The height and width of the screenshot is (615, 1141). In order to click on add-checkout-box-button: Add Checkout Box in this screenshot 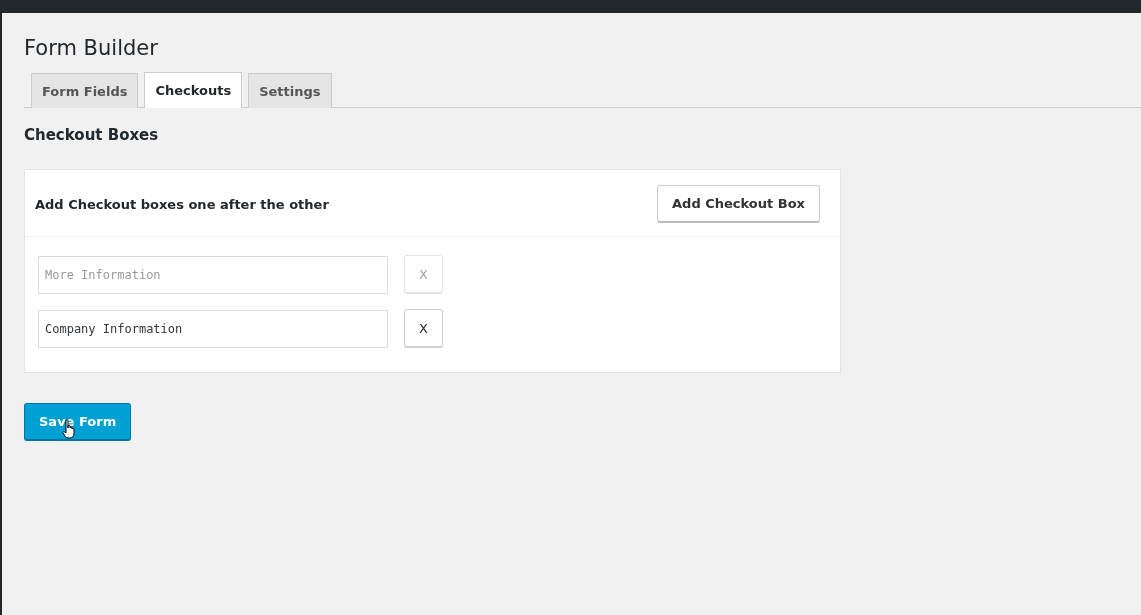, I will do `click(738, 204)`.